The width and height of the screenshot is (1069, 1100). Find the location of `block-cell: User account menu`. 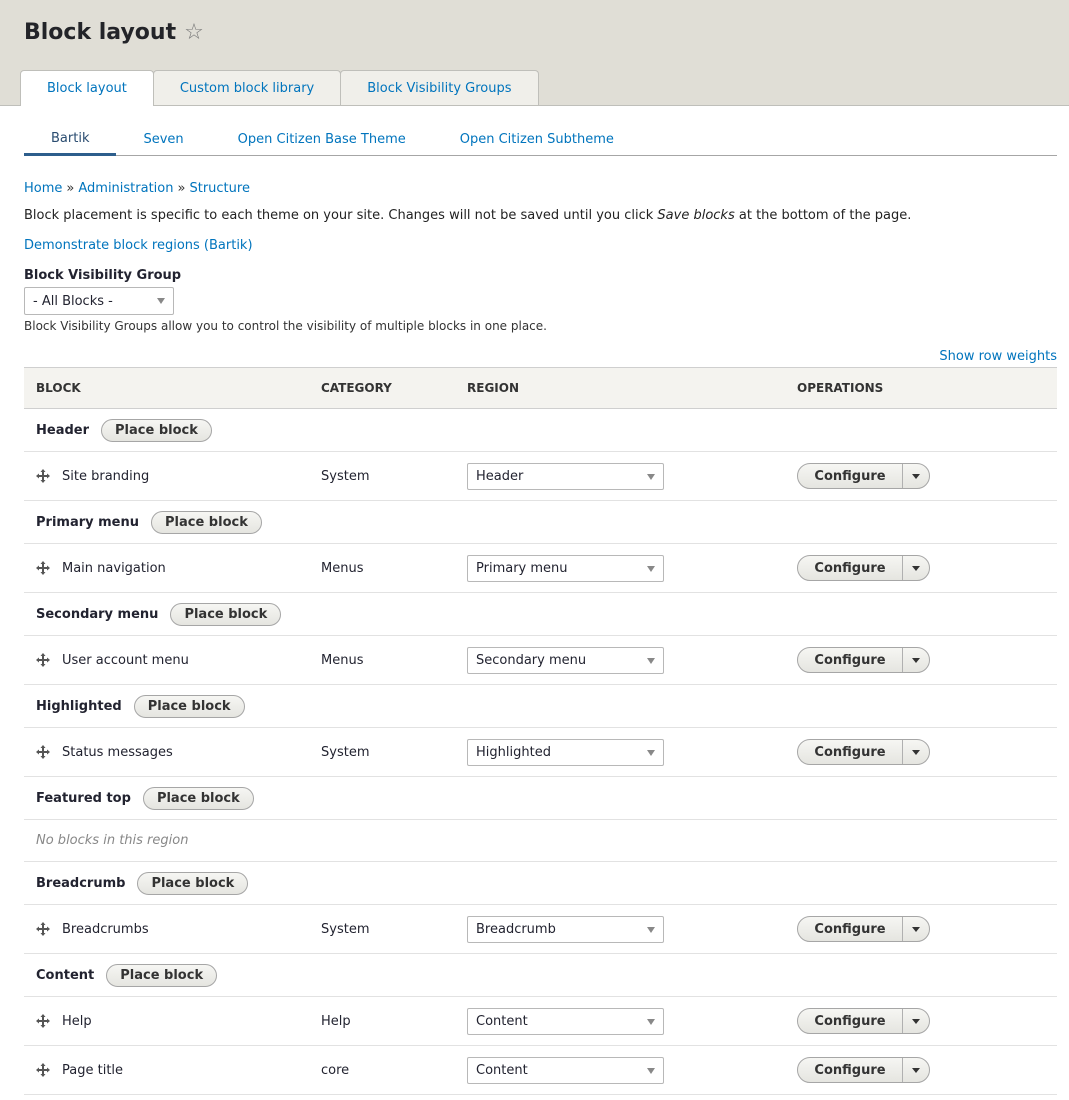

block-cell: User account menu is located at coordinates (172, 660).